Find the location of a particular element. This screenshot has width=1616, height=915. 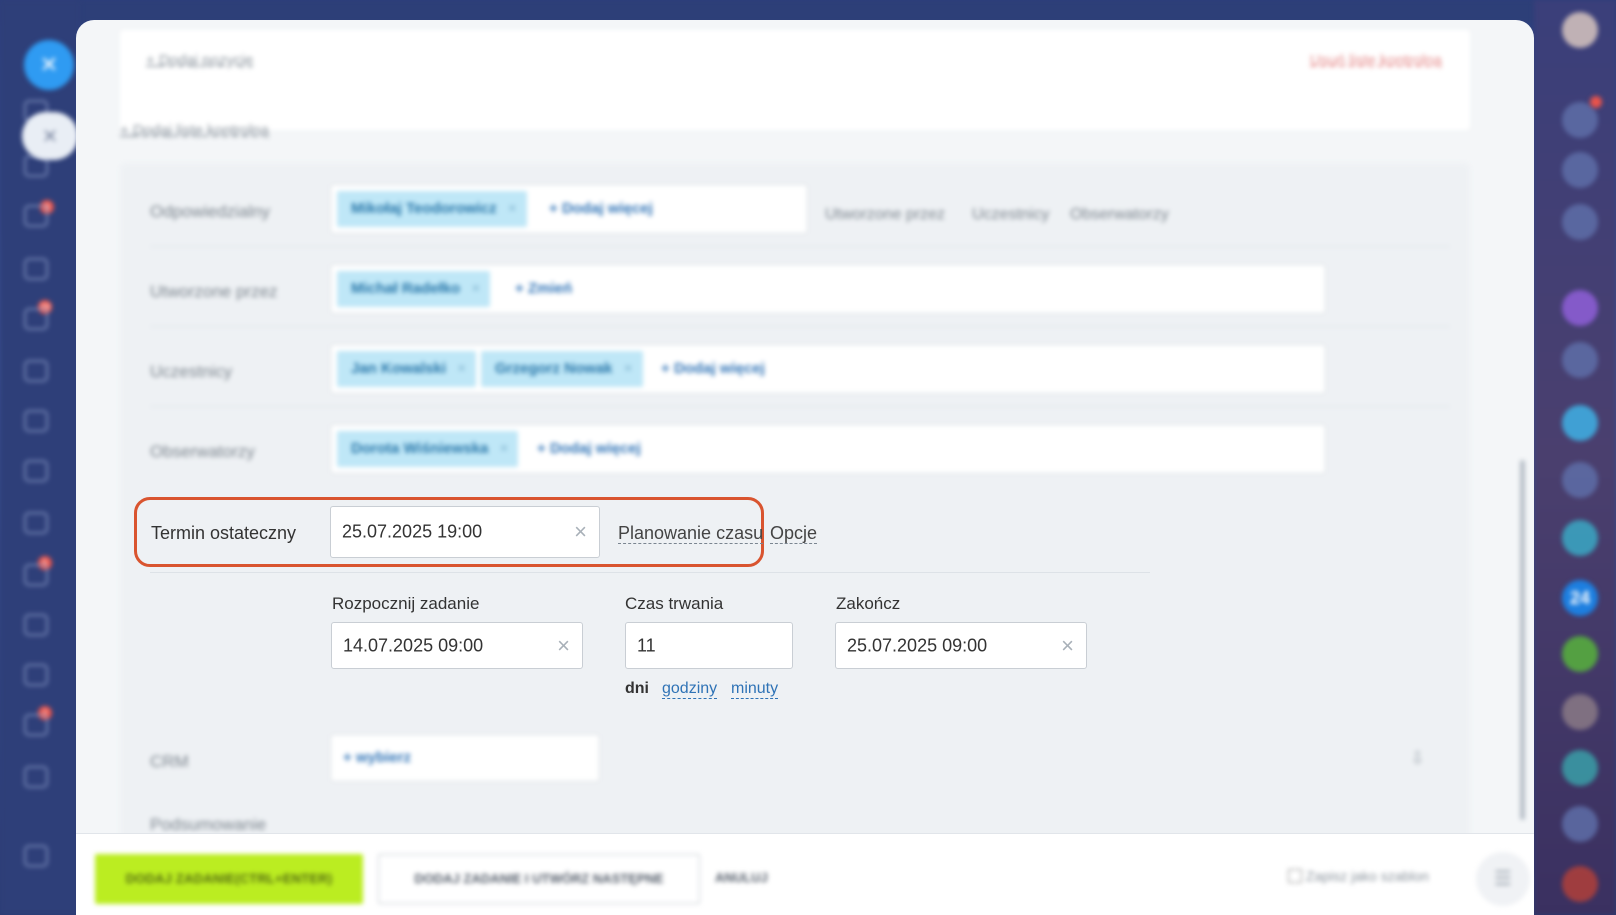

change-author-link: Zmień is located at coordinates (543, 289).